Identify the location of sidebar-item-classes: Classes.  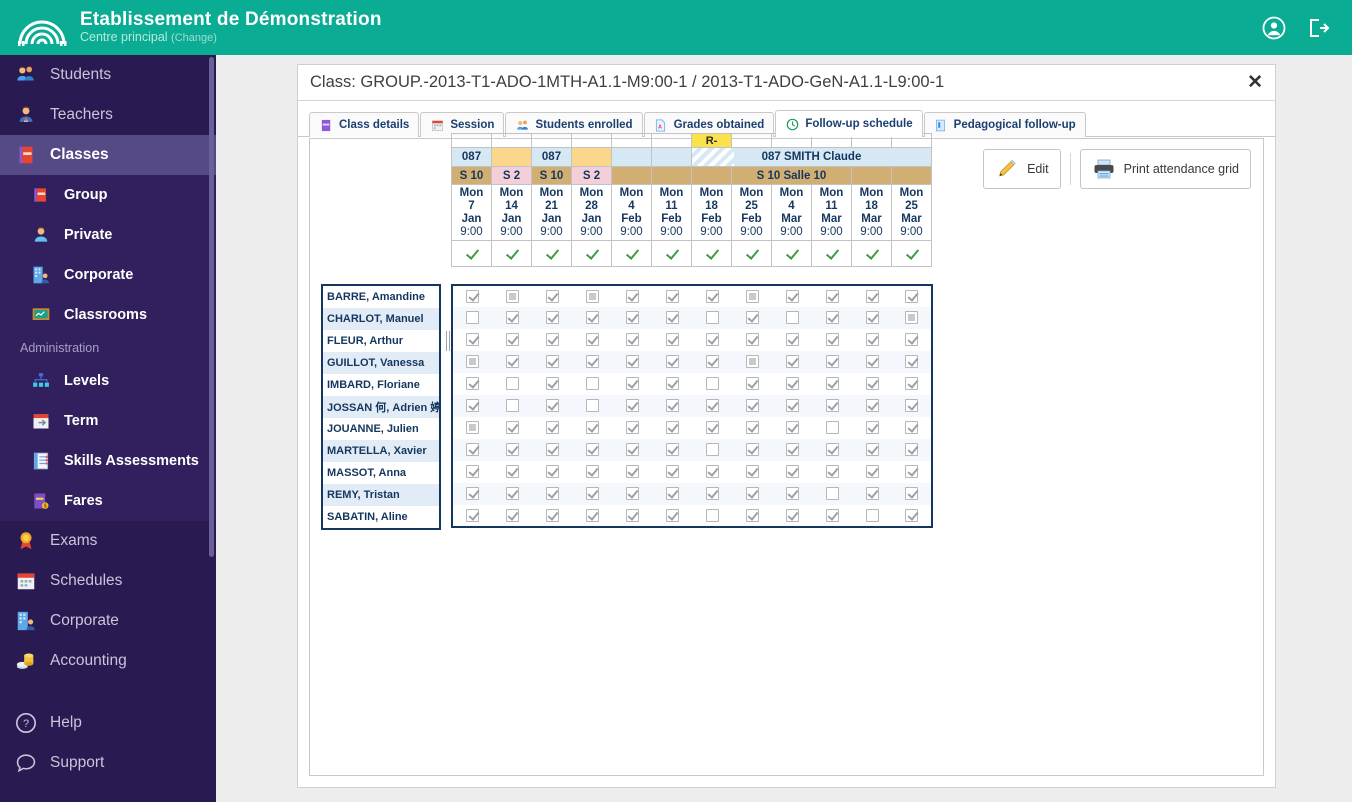
(108, 155).